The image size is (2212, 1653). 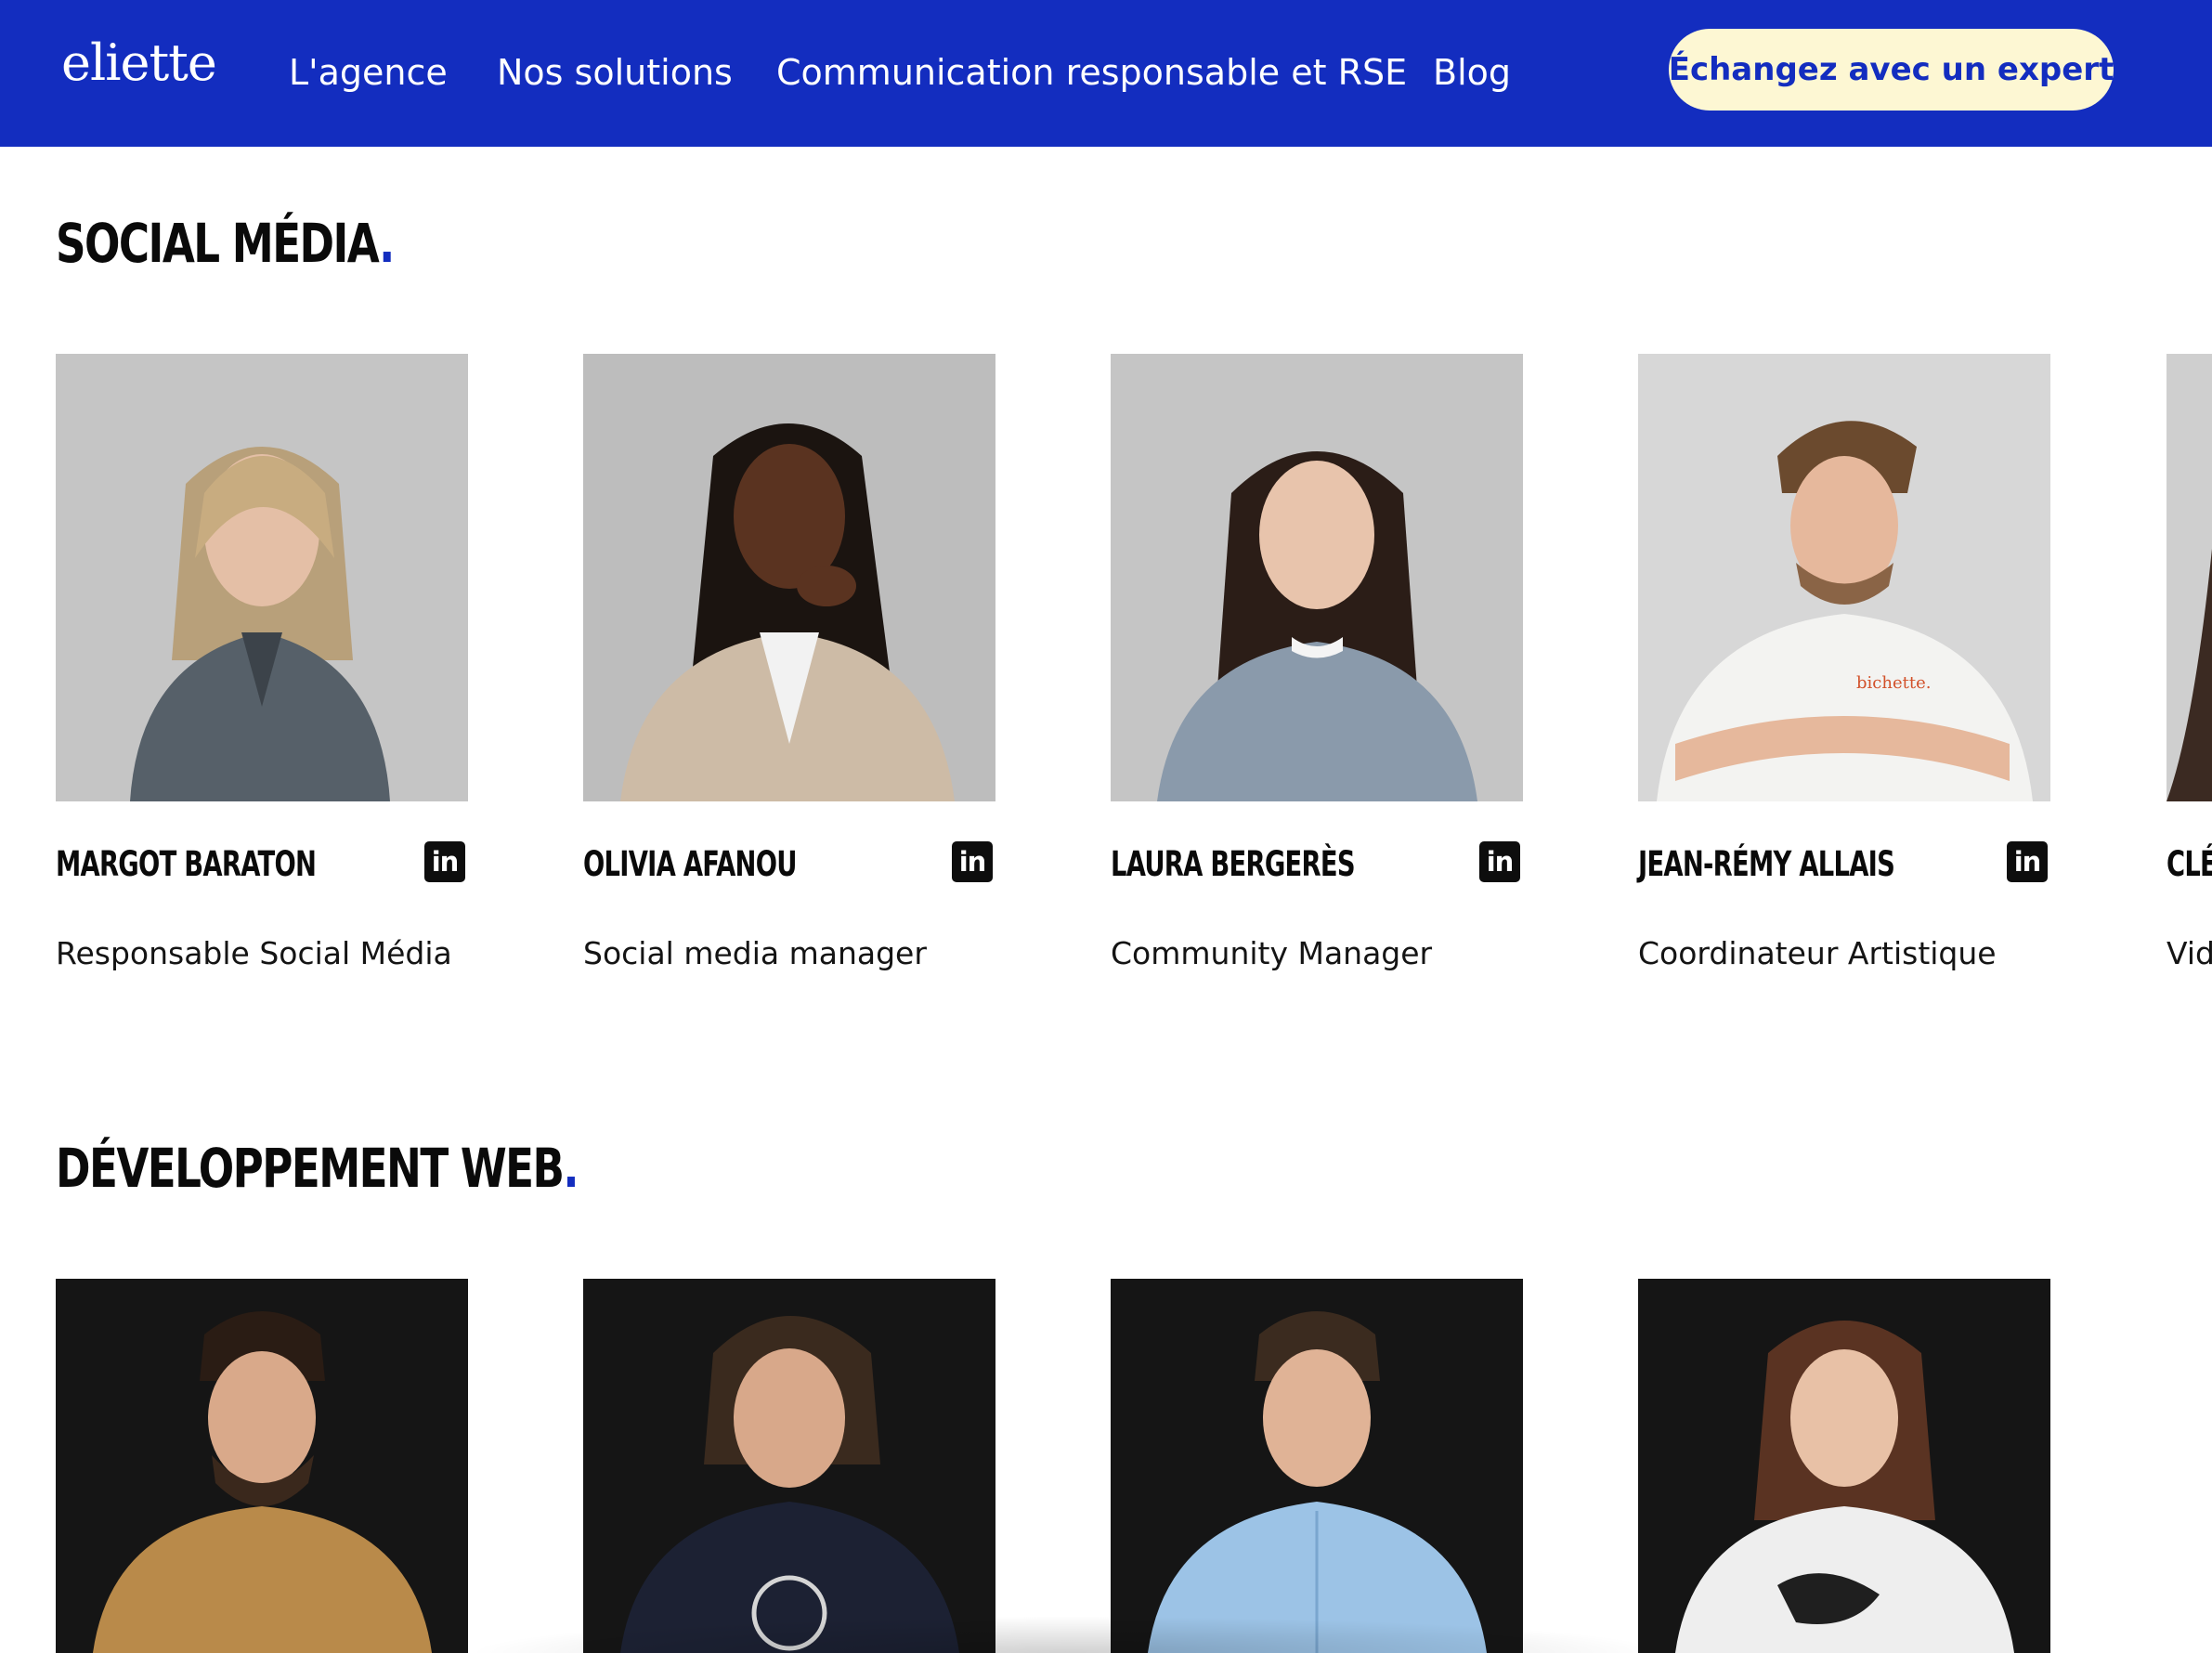 I want to click on member-role: Responsable Social Média, so click(x=254, y=953).